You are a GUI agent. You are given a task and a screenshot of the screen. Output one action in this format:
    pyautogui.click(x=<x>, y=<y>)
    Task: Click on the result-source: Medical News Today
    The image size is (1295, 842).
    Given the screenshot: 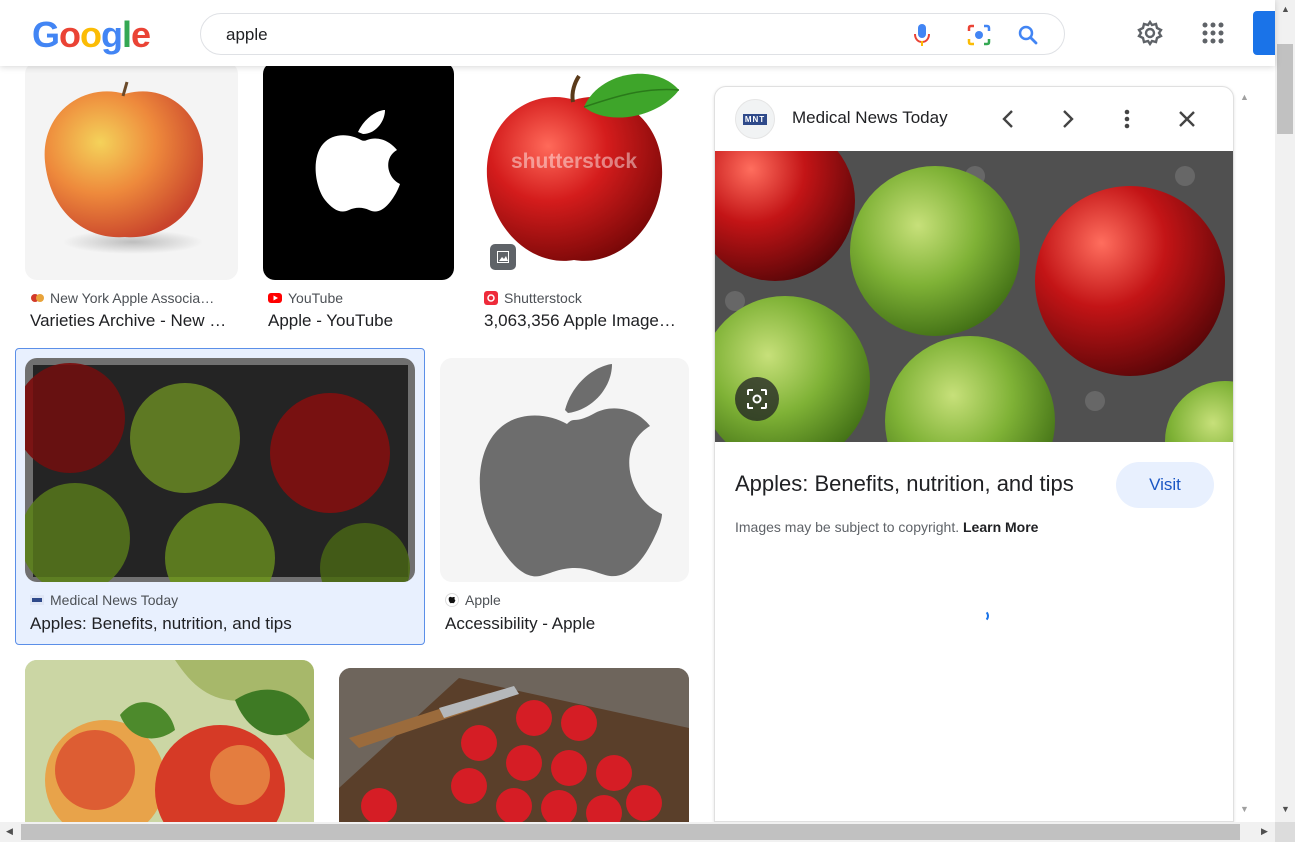 What is the action you would take?
    pyautogui.click(x=222, y=600)
    